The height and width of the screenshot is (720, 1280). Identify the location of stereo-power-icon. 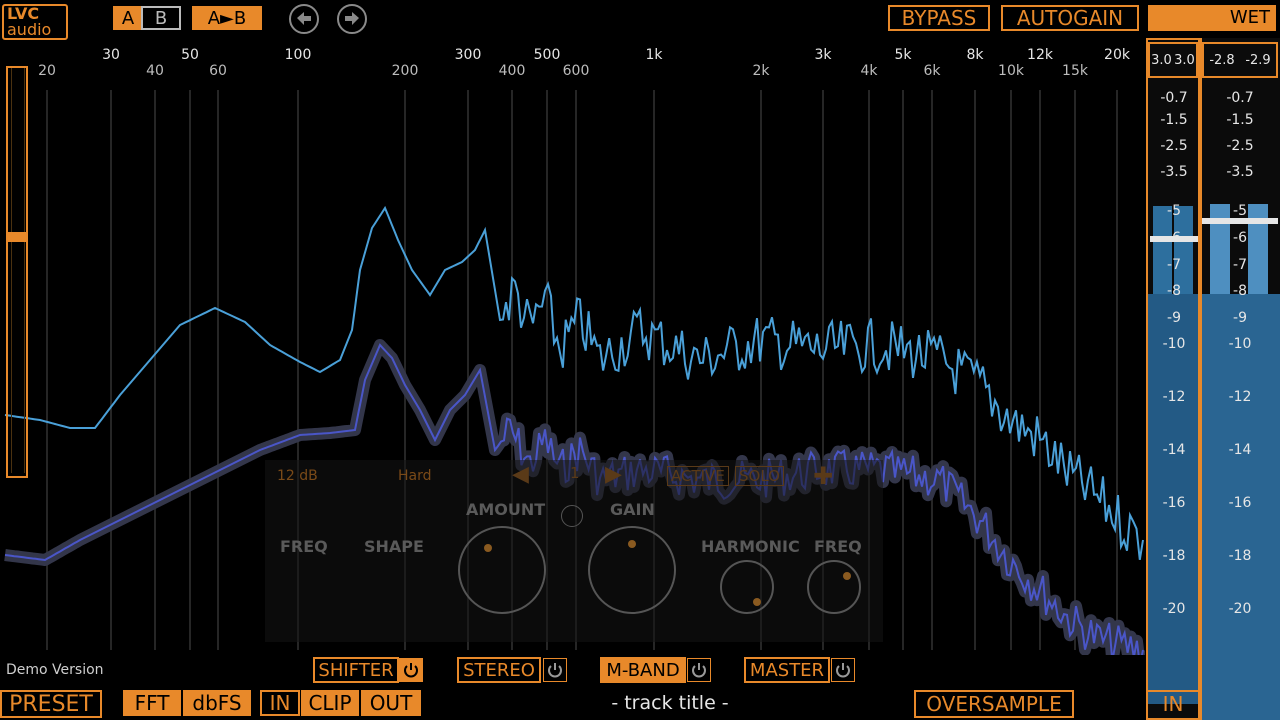
(555, 670).